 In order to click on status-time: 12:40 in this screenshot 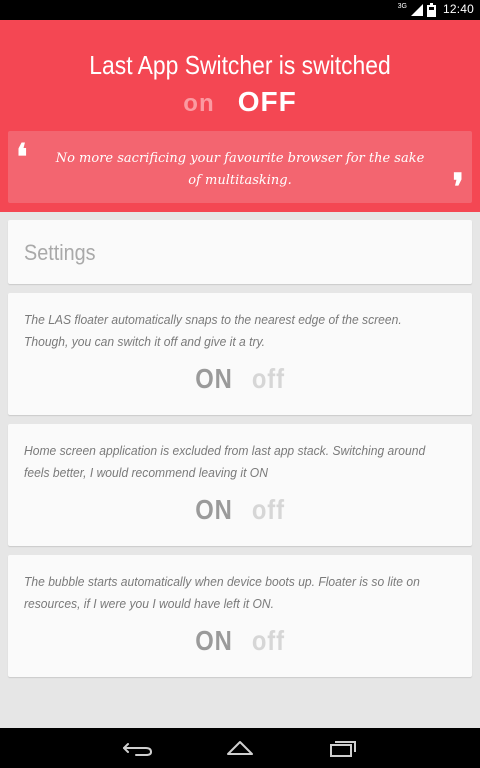, I will do `click(458, 9)`.